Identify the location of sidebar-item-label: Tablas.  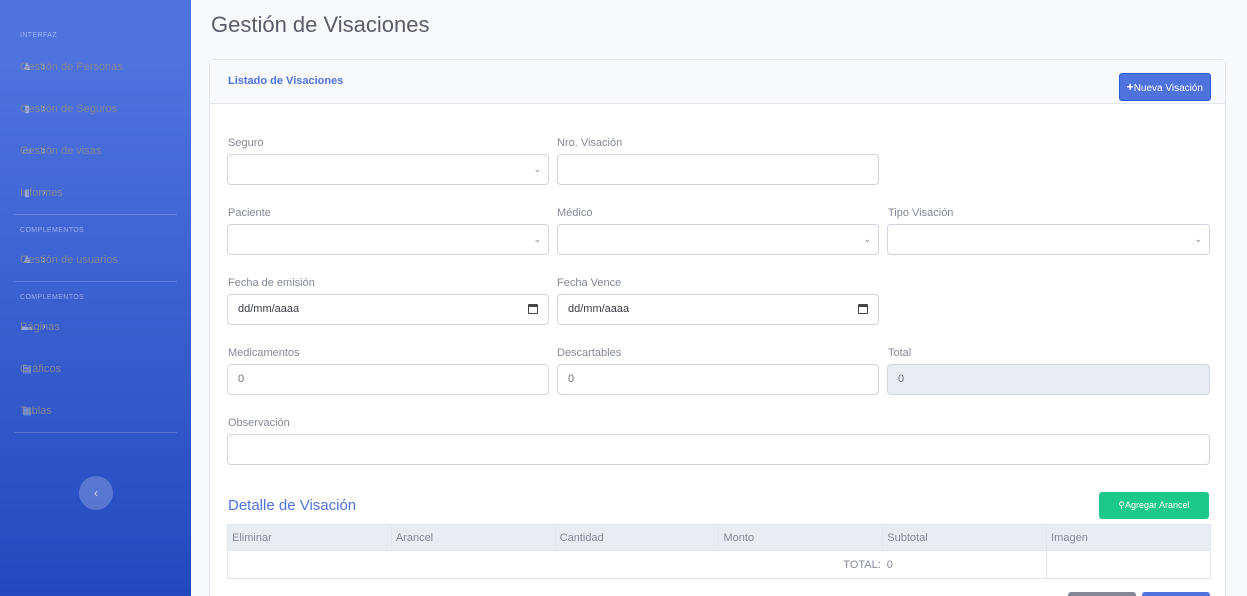
(36, 411).